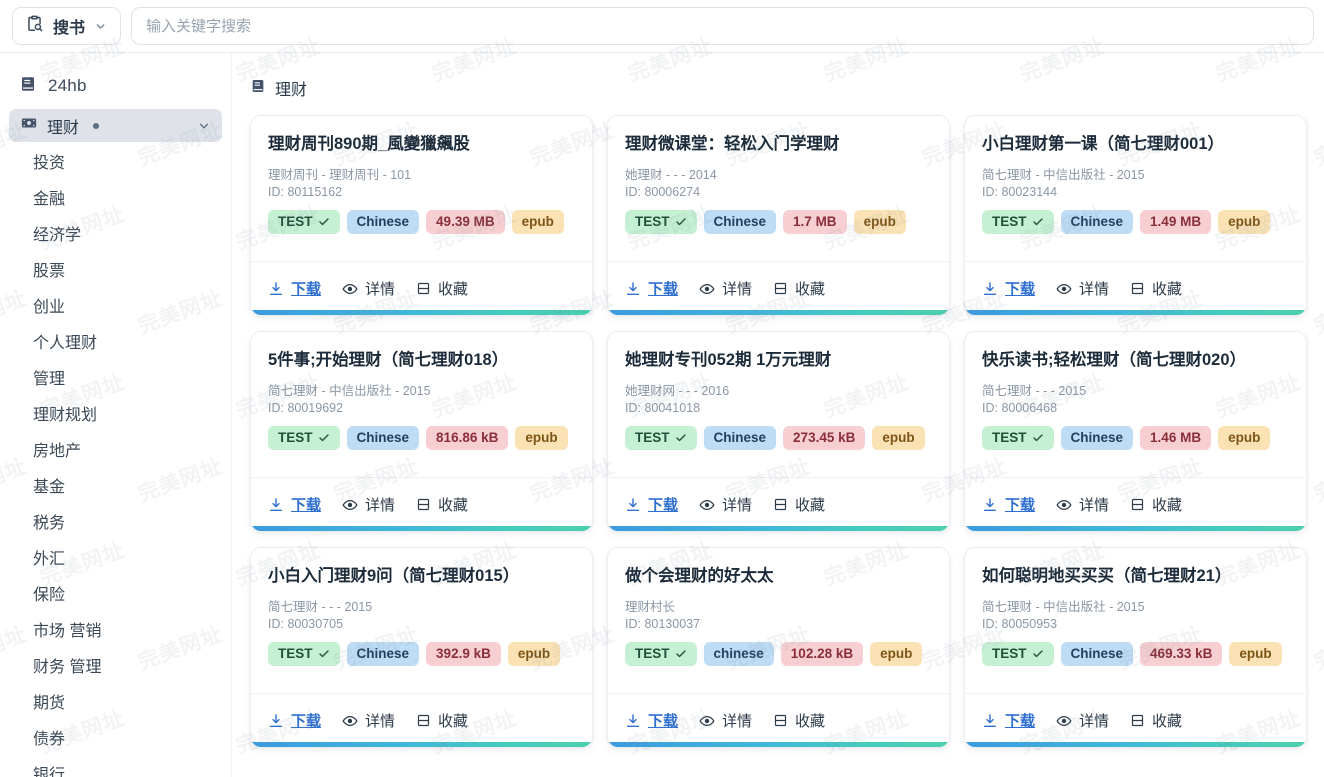 This screenshot has width=1324, height=777. Describe the element at coordinates (115, 524) in the screenshot. I see `sidebar-item-shuiwu: 税务` at that location.